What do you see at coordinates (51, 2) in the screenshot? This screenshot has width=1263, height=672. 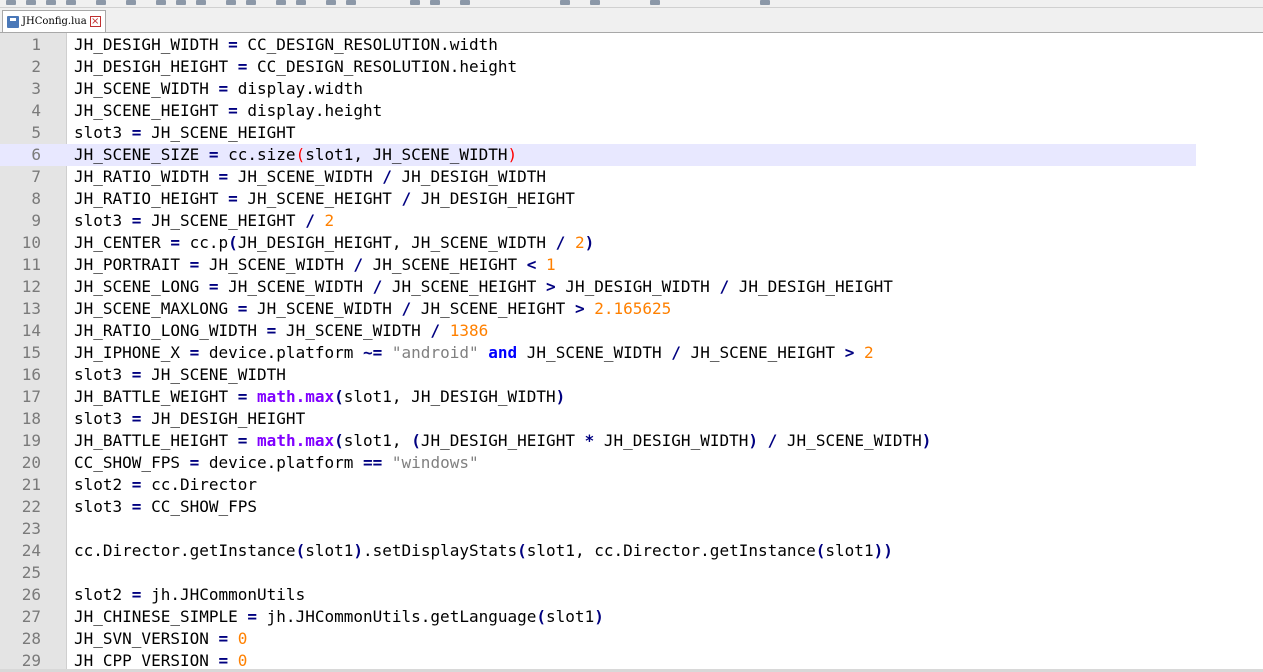 I see `save-icon` at bounding box center [51, 2].